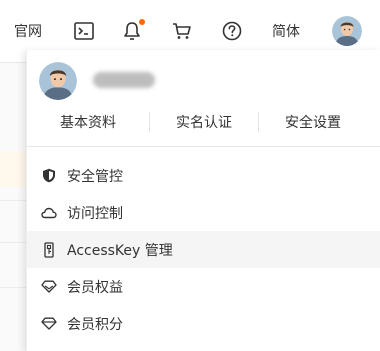  I want to click on help-icon, so click(232, 31).